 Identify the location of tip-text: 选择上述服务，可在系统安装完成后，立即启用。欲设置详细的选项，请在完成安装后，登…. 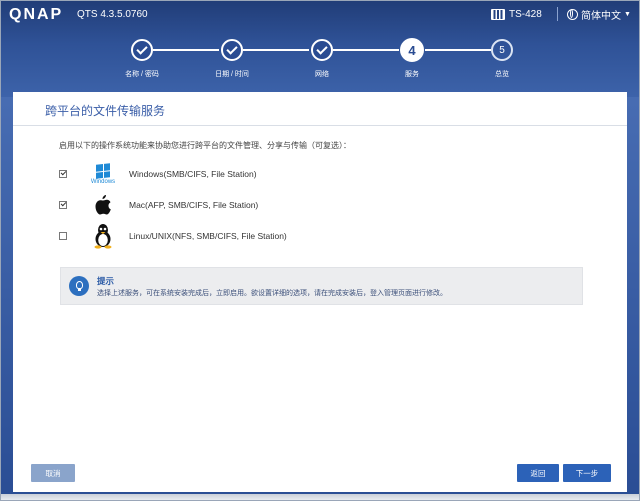
(272, 293).